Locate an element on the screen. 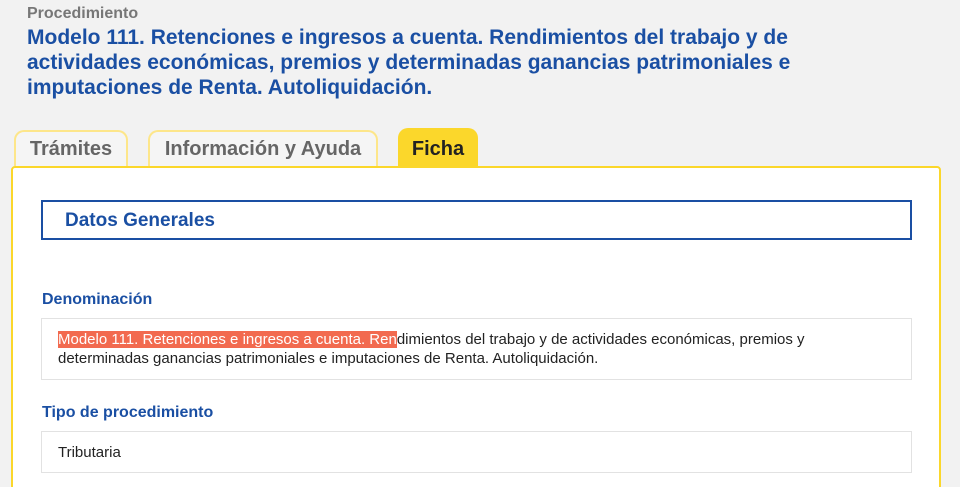  tipo-procedimiento-value-box: Tributaria is located at coordinates (476, 452).